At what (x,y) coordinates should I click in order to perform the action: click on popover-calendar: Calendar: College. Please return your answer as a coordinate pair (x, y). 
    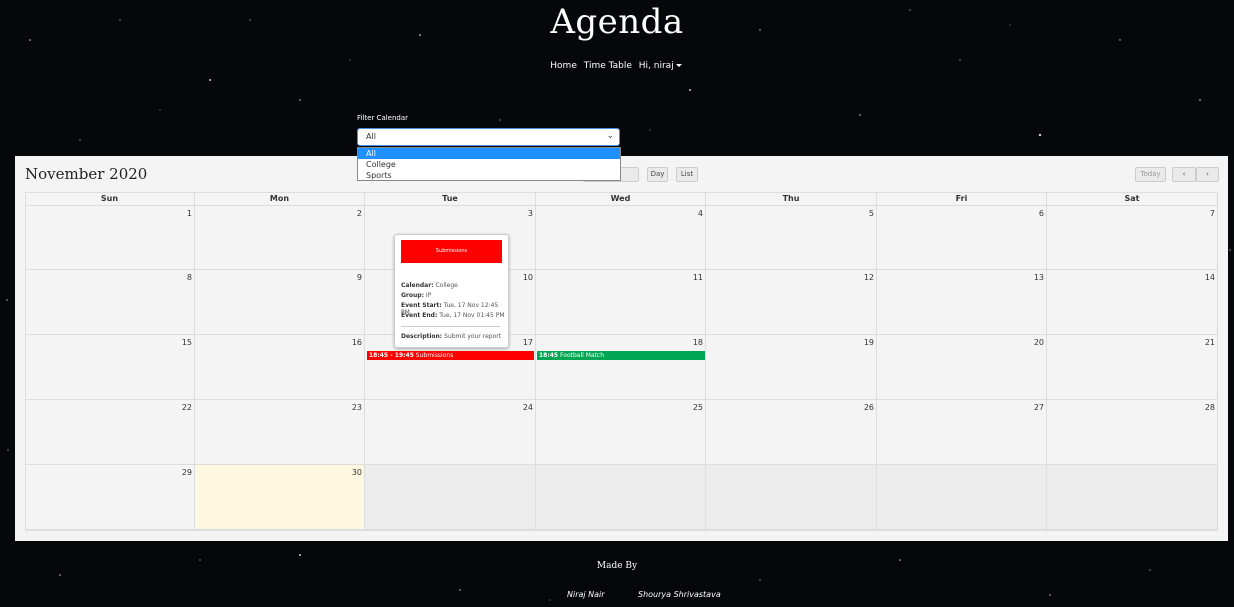
    Looking at the image, I should click on (429, 285).